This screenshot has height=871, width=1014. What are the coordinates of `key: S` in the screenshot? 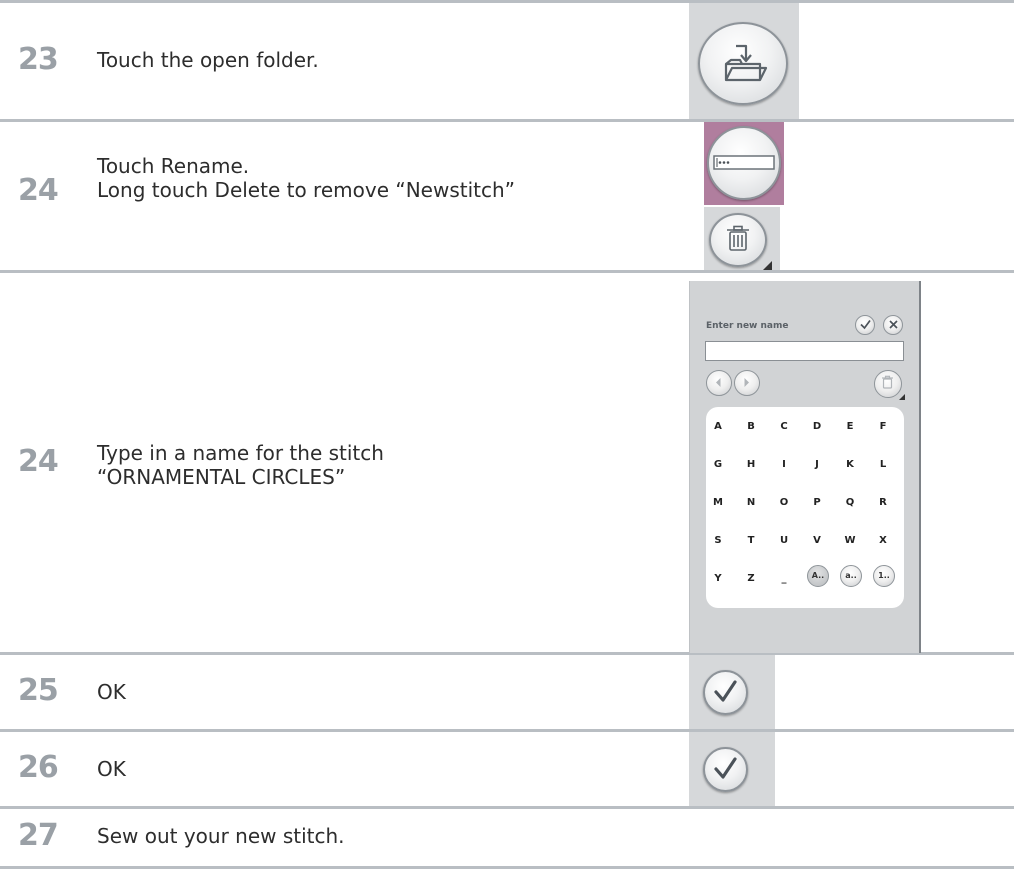 It's located at (718, 540).